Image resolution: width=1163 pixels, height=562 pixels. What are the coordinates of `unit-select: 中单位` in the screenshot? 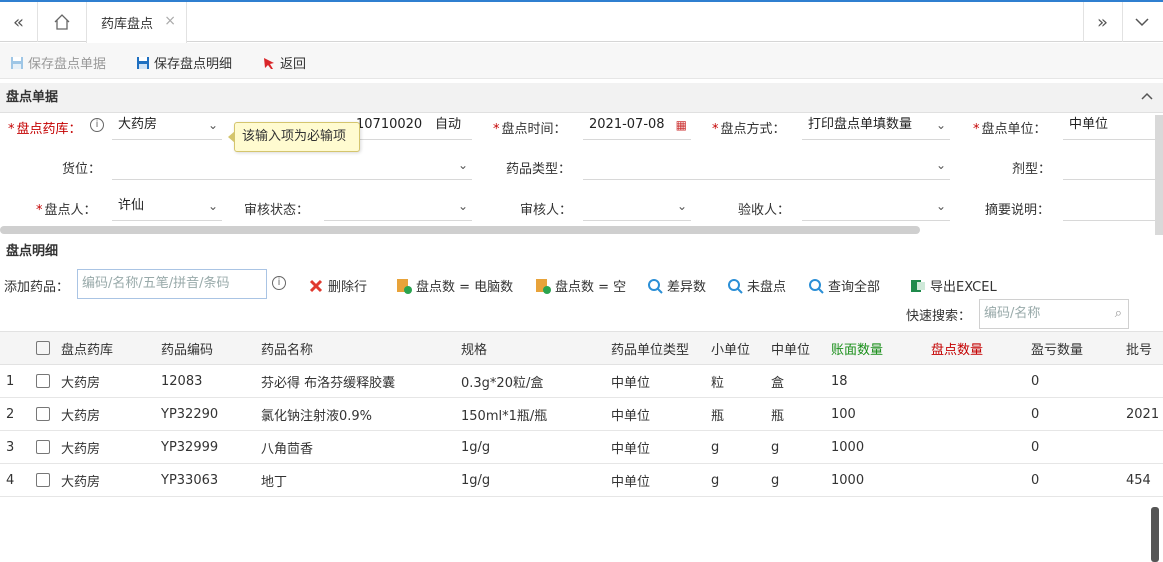 It's located at (1109, 126).